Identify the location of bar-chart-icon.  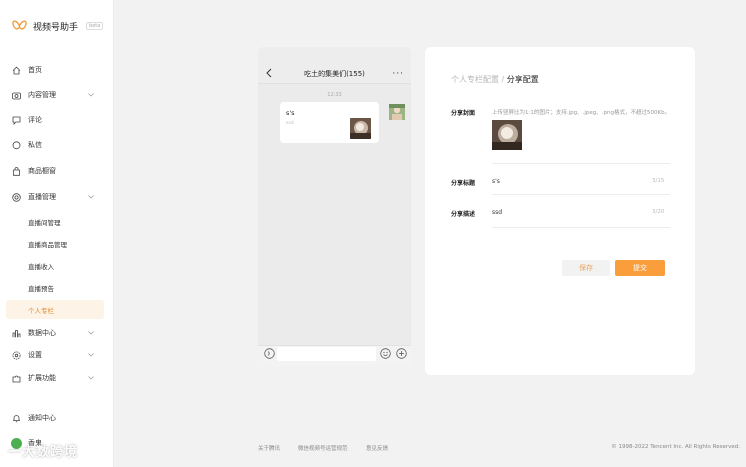
(16, 333).